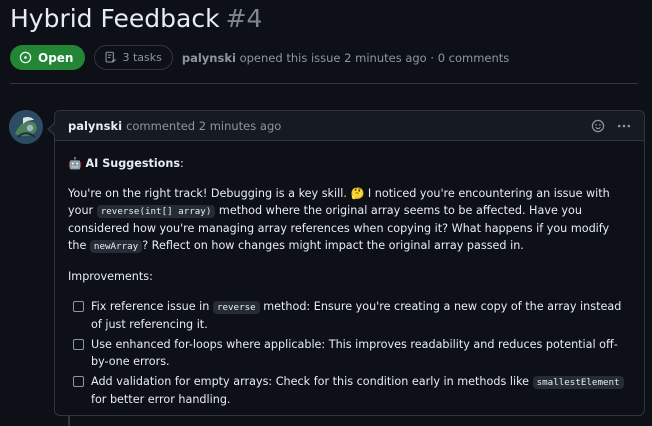  Describe the element at coordinates (95, 126) in the screenshot. I see `comment-author-link: palynski` at that location.